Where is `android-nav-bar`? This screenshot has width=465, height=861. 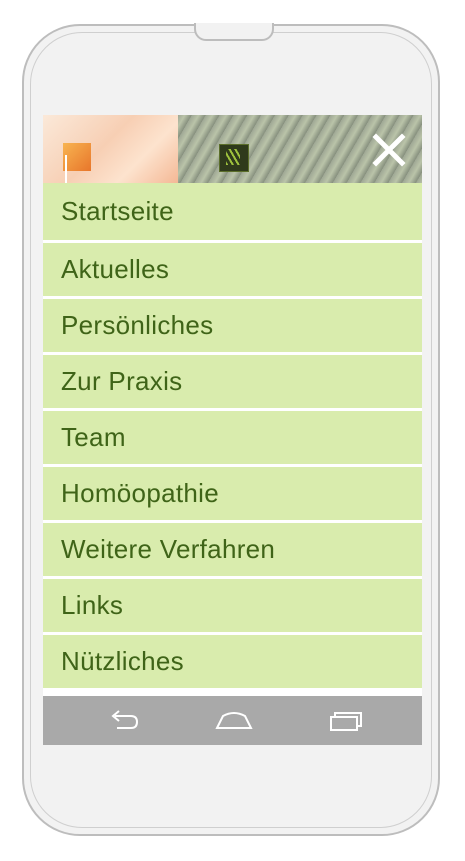 android-nav-bar is located at coordinates (232, 720).